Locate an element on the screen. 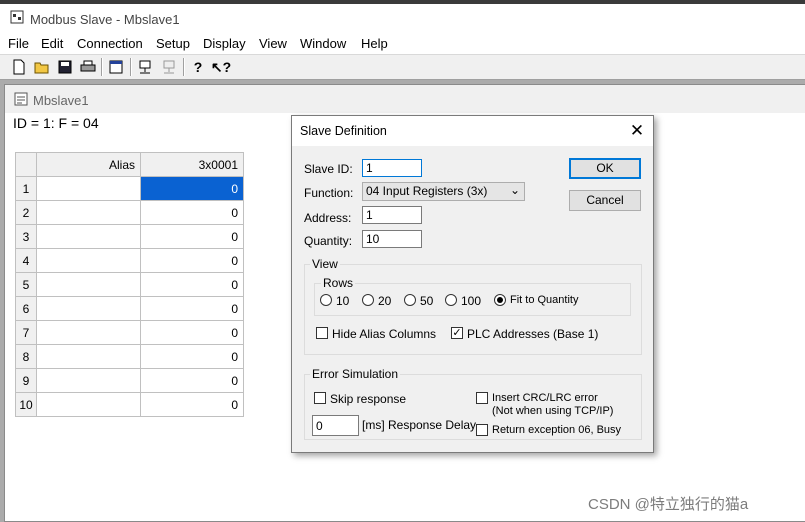 Image resolution: width=805 pixels, height=522 pixels. table-row: 10 is located at coordinates (129, 188).